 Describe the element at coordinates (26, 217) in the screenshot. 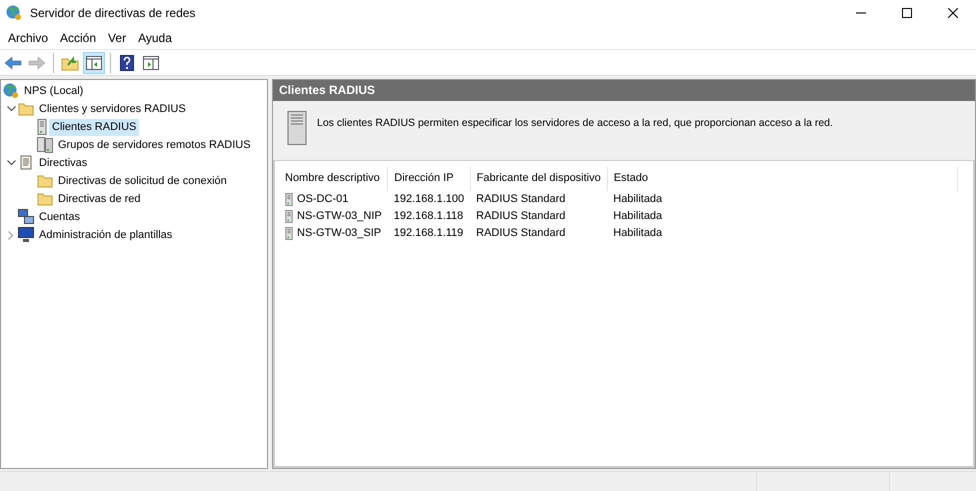

I see `computers-icon` at that location.